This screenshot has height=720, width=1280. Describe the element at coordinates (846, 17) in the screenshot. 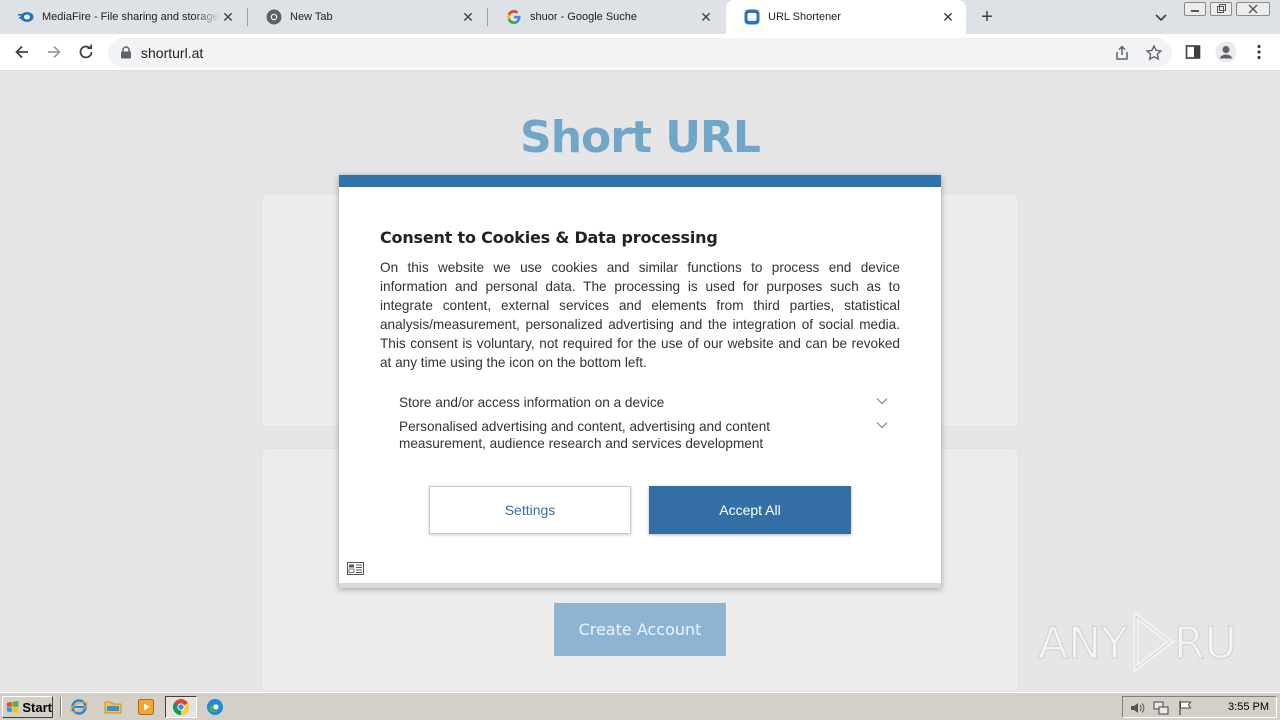

I see `tab-url-shortener: URL Shortener ✕` at that location.